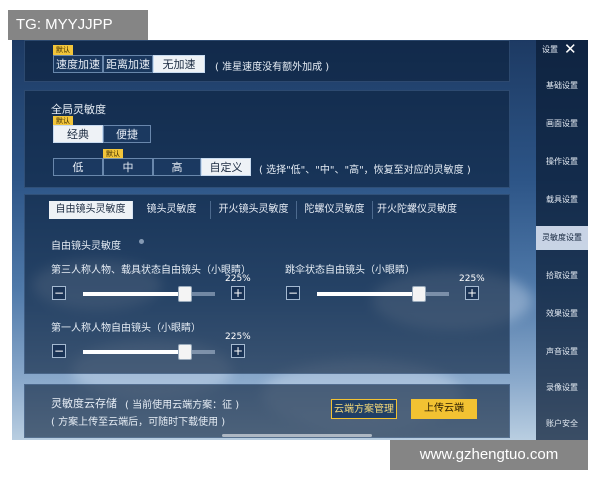 This screenshot has height=480, width=600. Describe the element at coordinates (417, 210) in the screenshot. I see `tab-fire-gyroscope: 开火陀螺仪灵敏度` at that location.